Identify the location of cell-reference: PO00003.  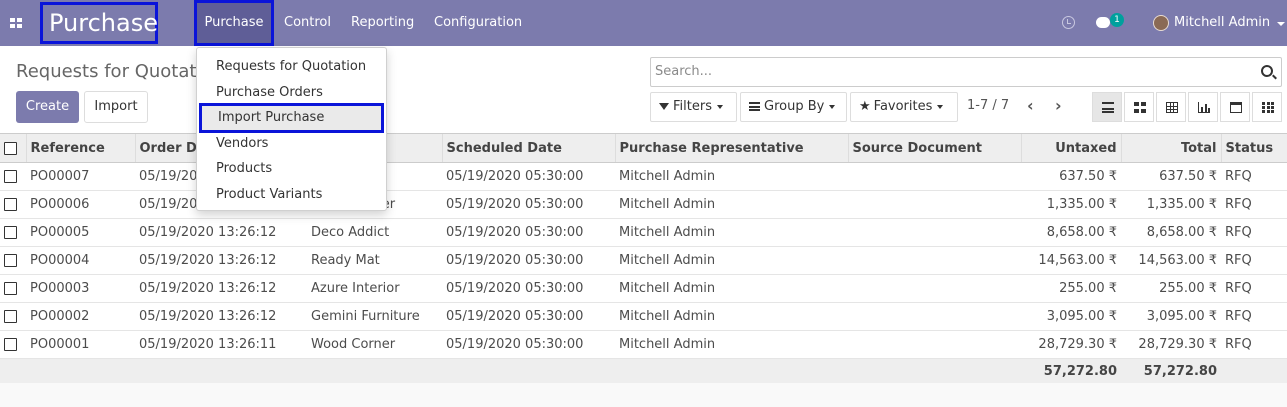
(80, 288).